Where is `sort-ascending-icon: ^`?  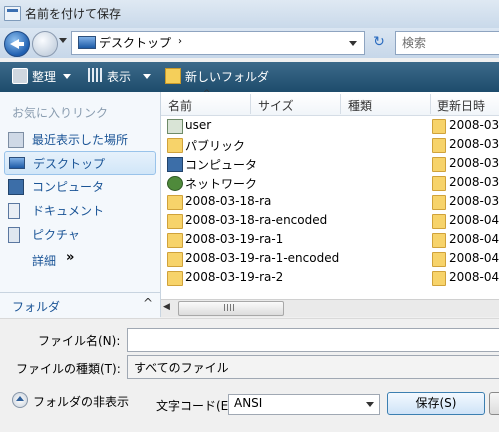
sort-ascending-icon: ^ is located at coordinates (207, 94).